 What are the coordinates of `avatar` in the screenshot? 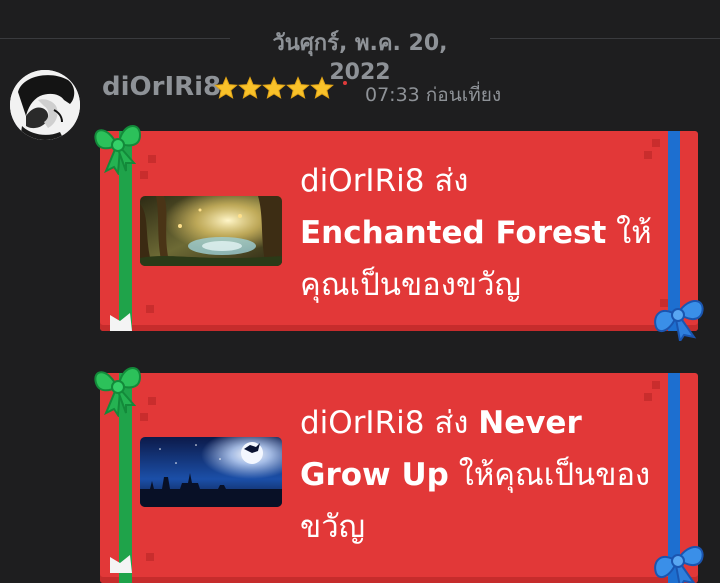 It's located at (45, 105).